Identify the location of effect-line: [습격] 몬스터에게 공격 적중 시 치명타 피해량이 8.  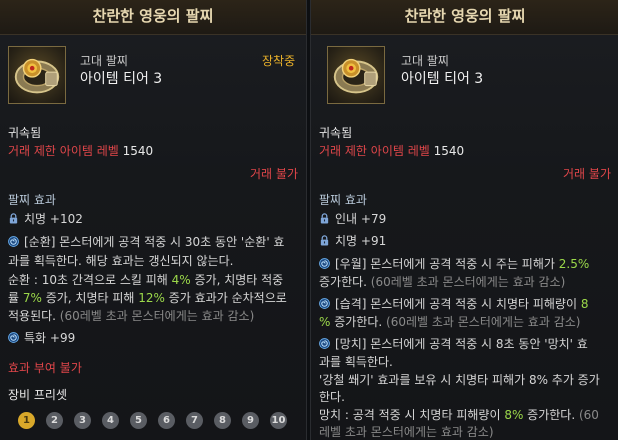
(453, 304).